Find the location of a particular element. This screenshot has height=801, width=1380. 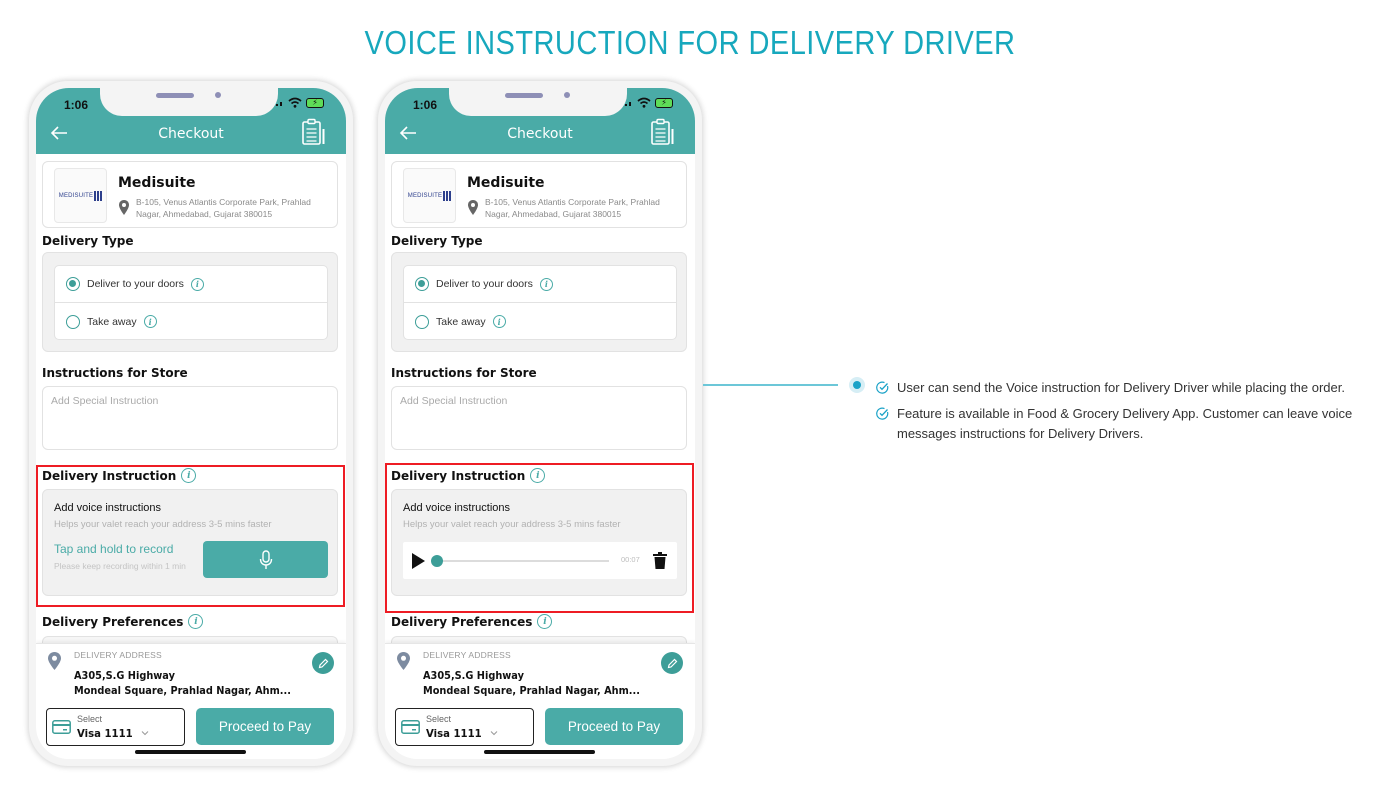

delivery-type-options: Deliver to your doors i Take away i is located at coordinates (540, 302).